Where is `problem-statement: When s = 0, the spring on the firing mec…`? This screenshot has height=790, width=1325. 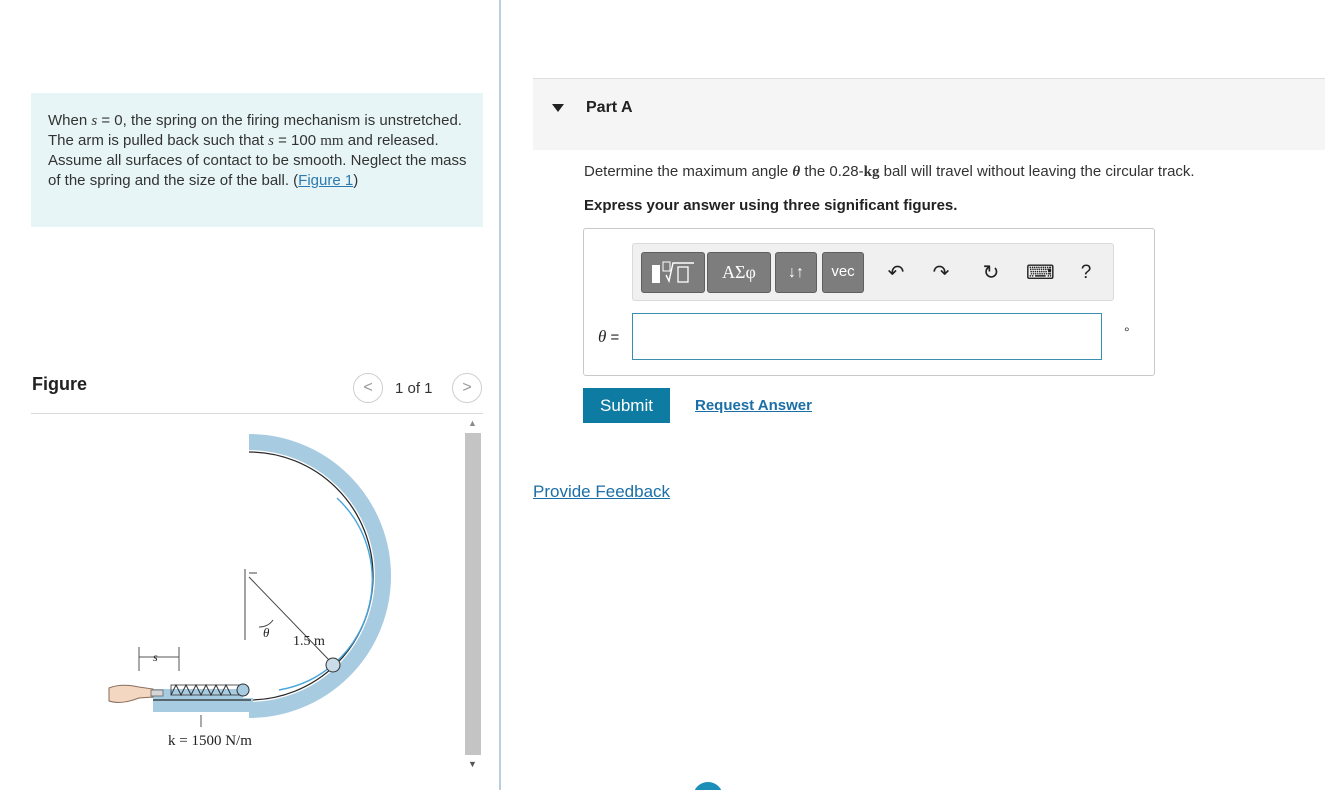
problem-statement: When s = 0, the spring on the firing mec… is located at coordinates (257, 160).